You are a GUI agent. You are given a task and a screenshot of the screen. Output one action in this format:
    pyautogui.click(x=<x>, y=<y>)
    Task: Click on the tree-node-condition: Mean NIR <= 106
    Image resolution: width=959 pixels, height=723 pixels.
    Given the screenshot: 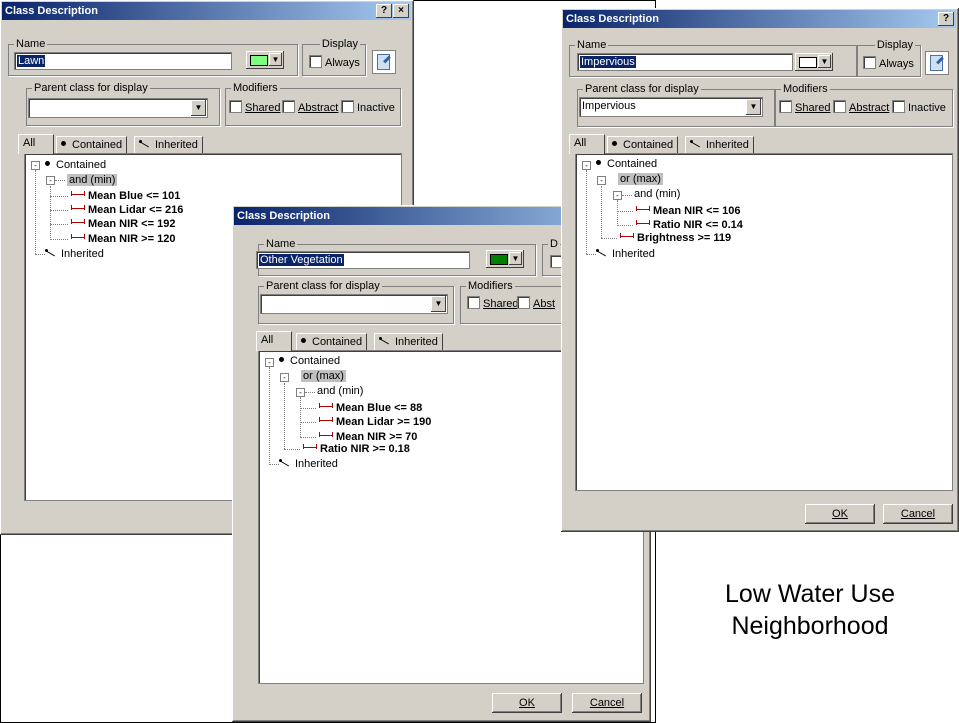 What is the action you would take?
    pyautogui.click(x=688, y=211)
    